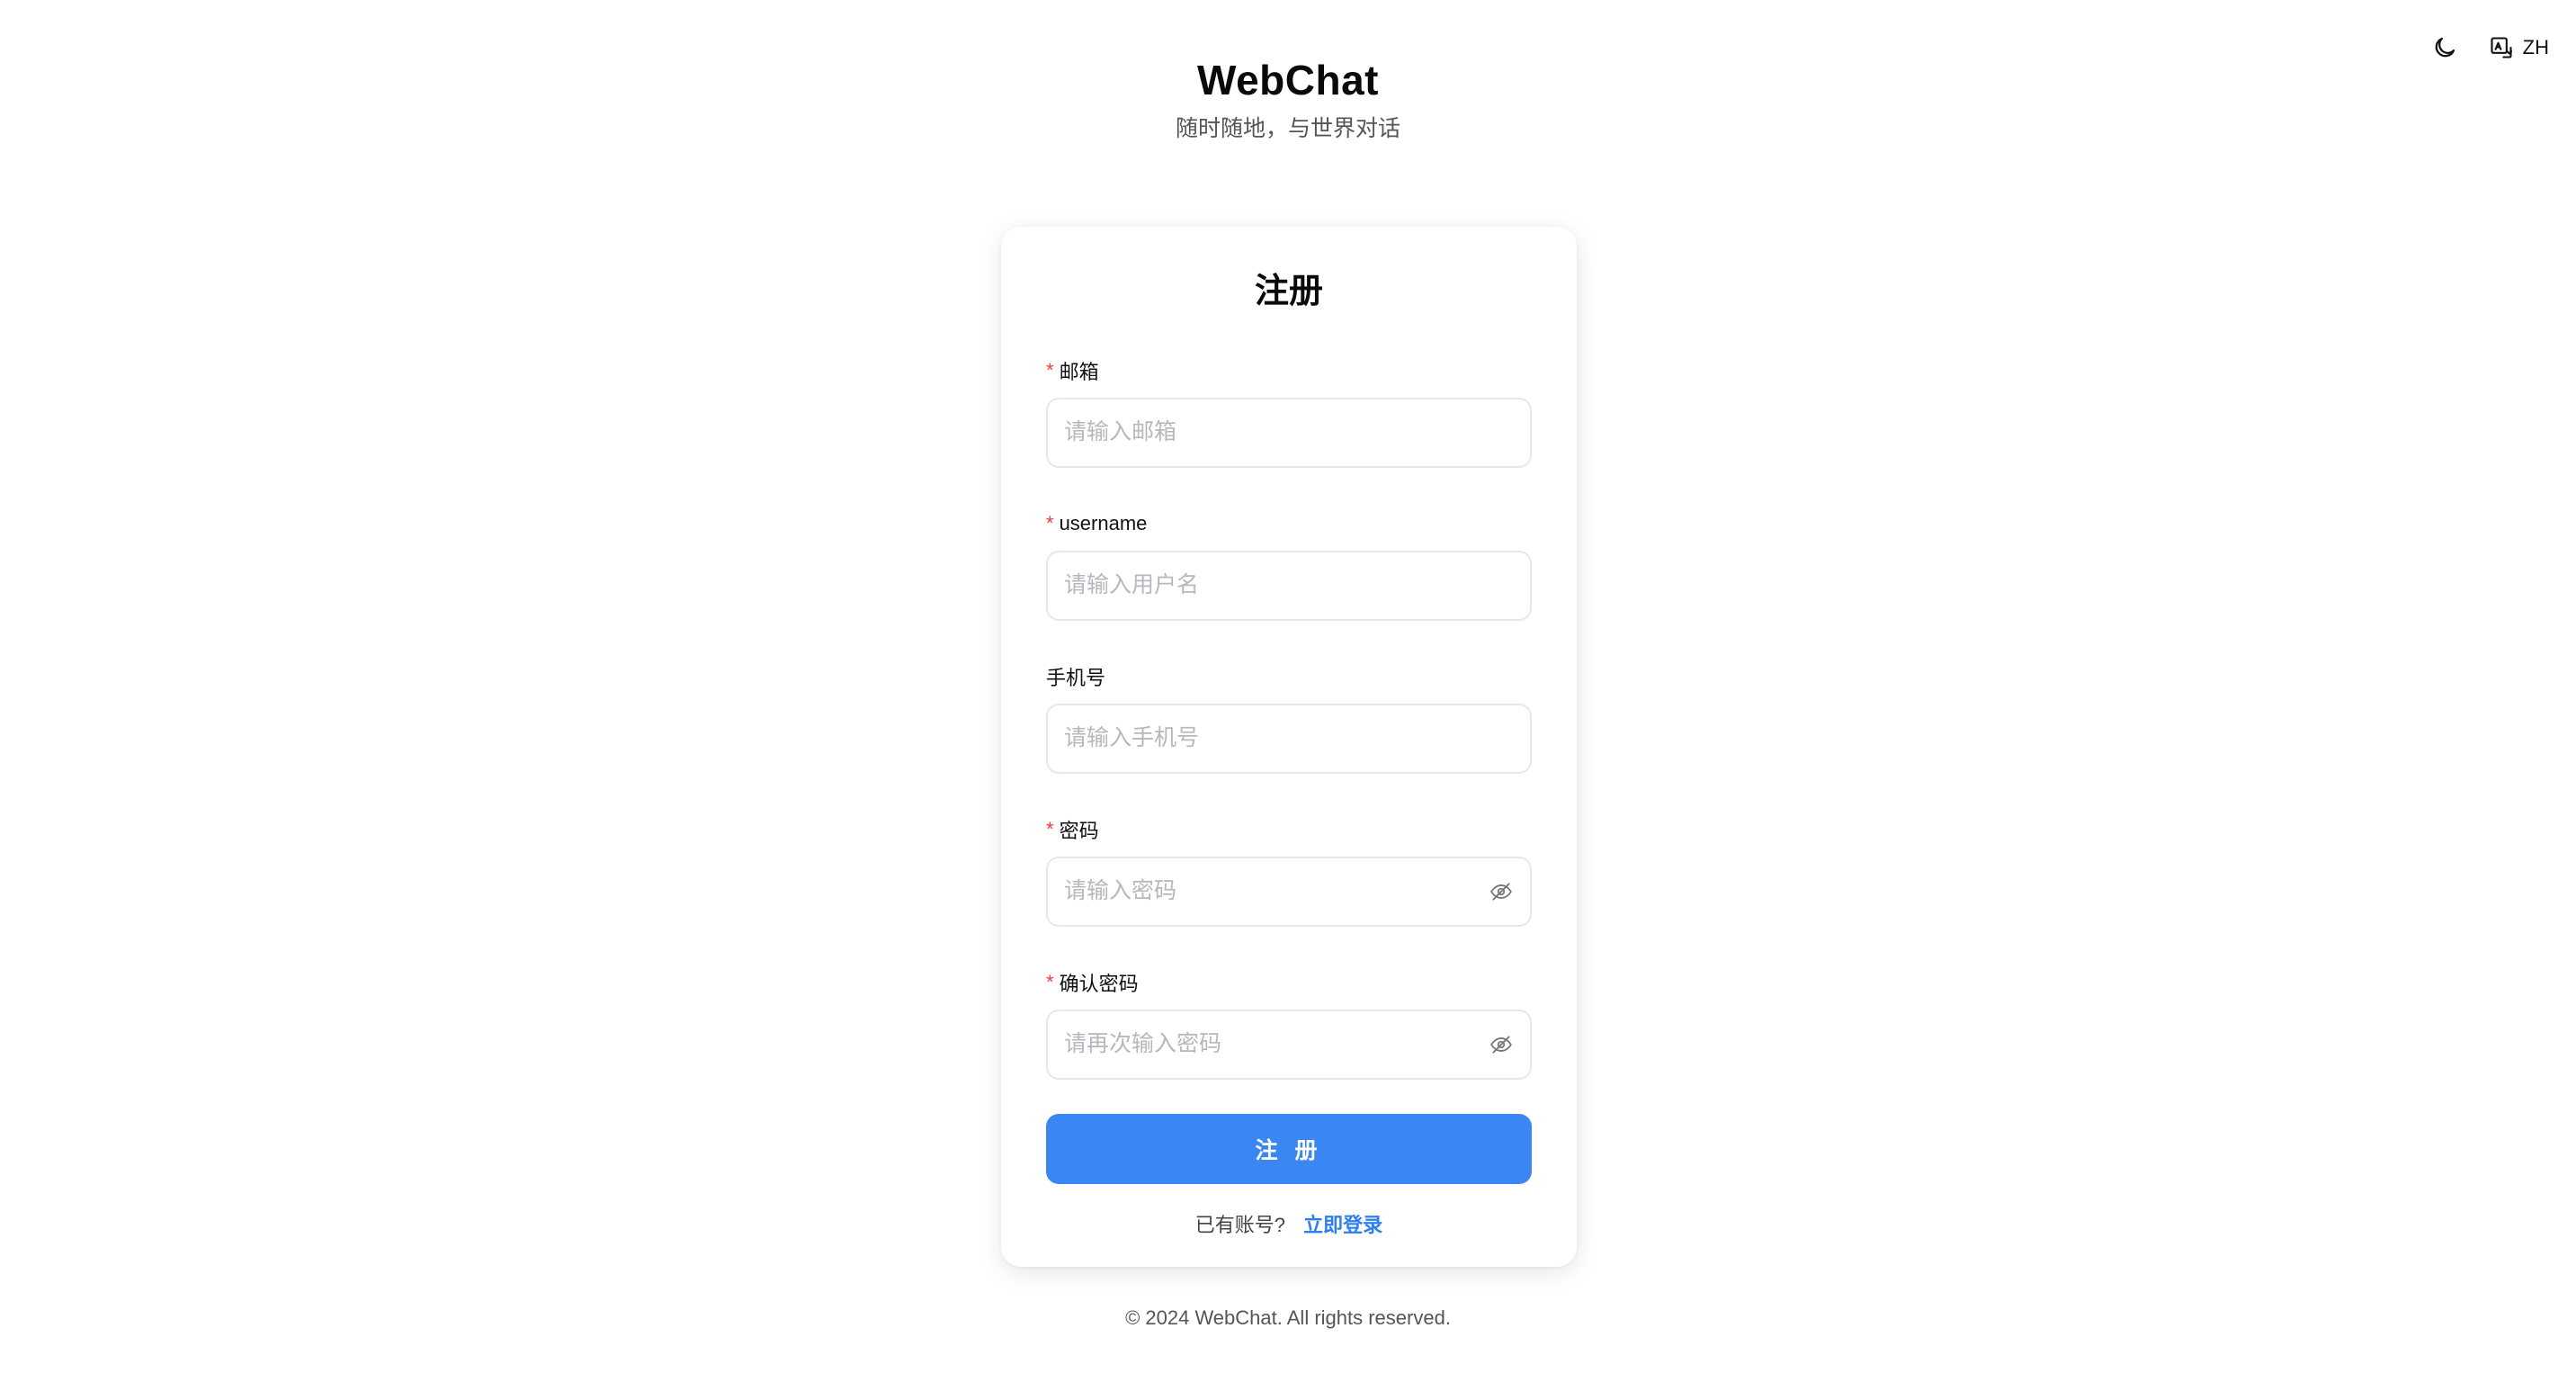  I want to click on username-input, so click(1289, 585).